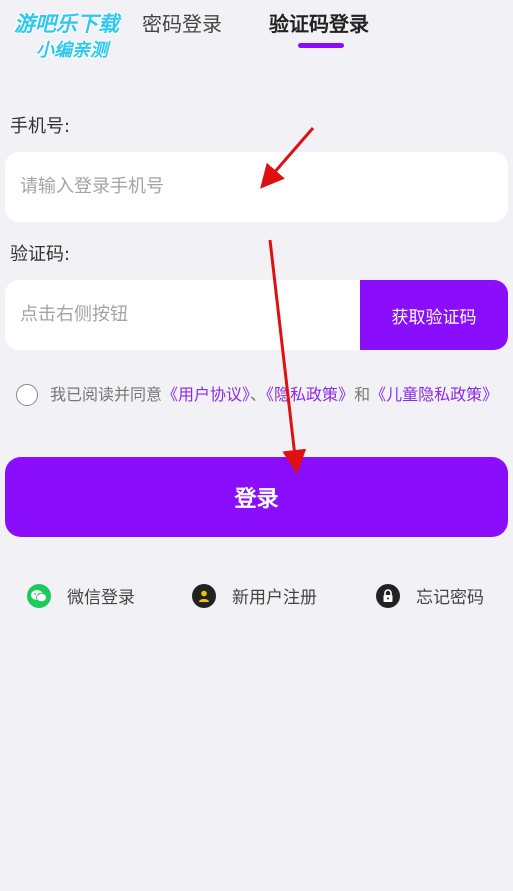 Image resolution: width=513 pixels, height=891 pixels. What do you see at coordinates (287, 158) in the screenshot?
I see `annotation-arrow-to-phone` at bounding box center [287, 158].